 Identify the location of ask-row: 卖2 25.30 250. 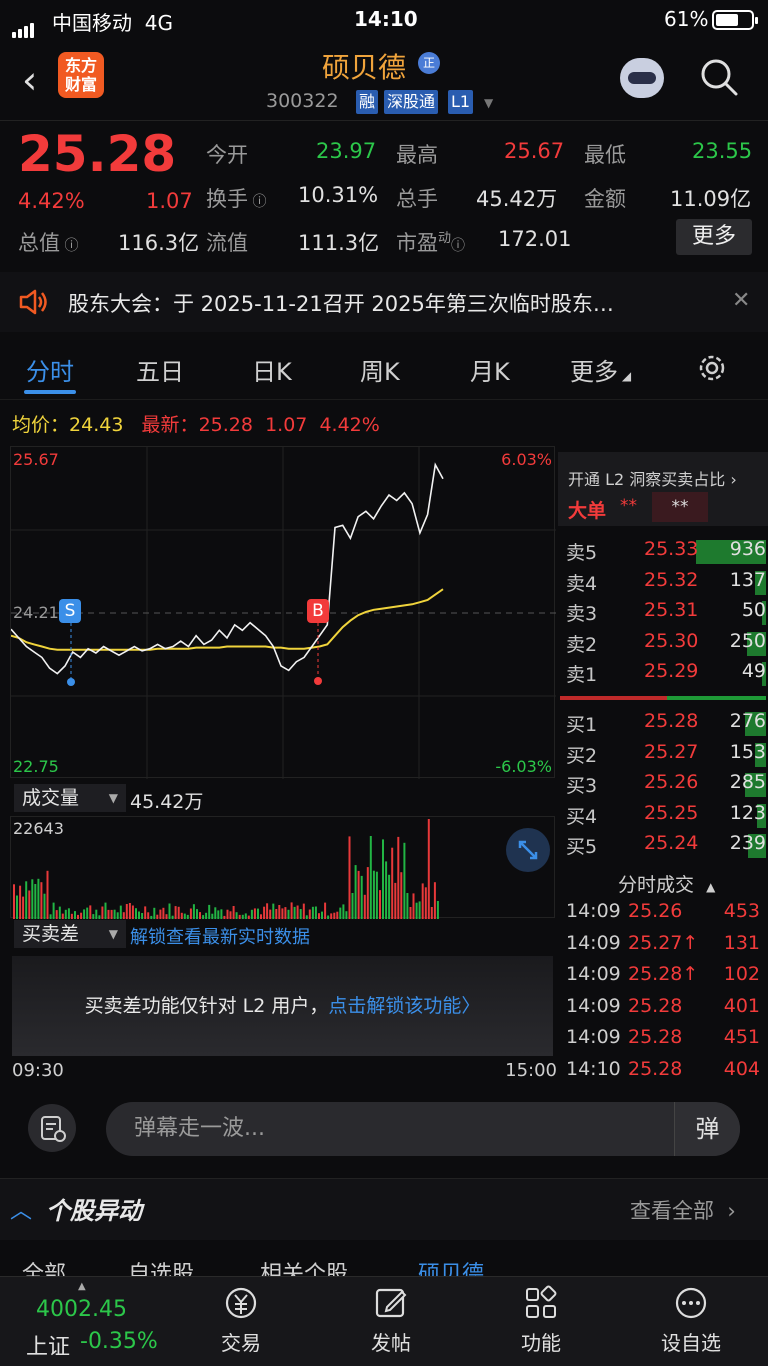
(666, 645).